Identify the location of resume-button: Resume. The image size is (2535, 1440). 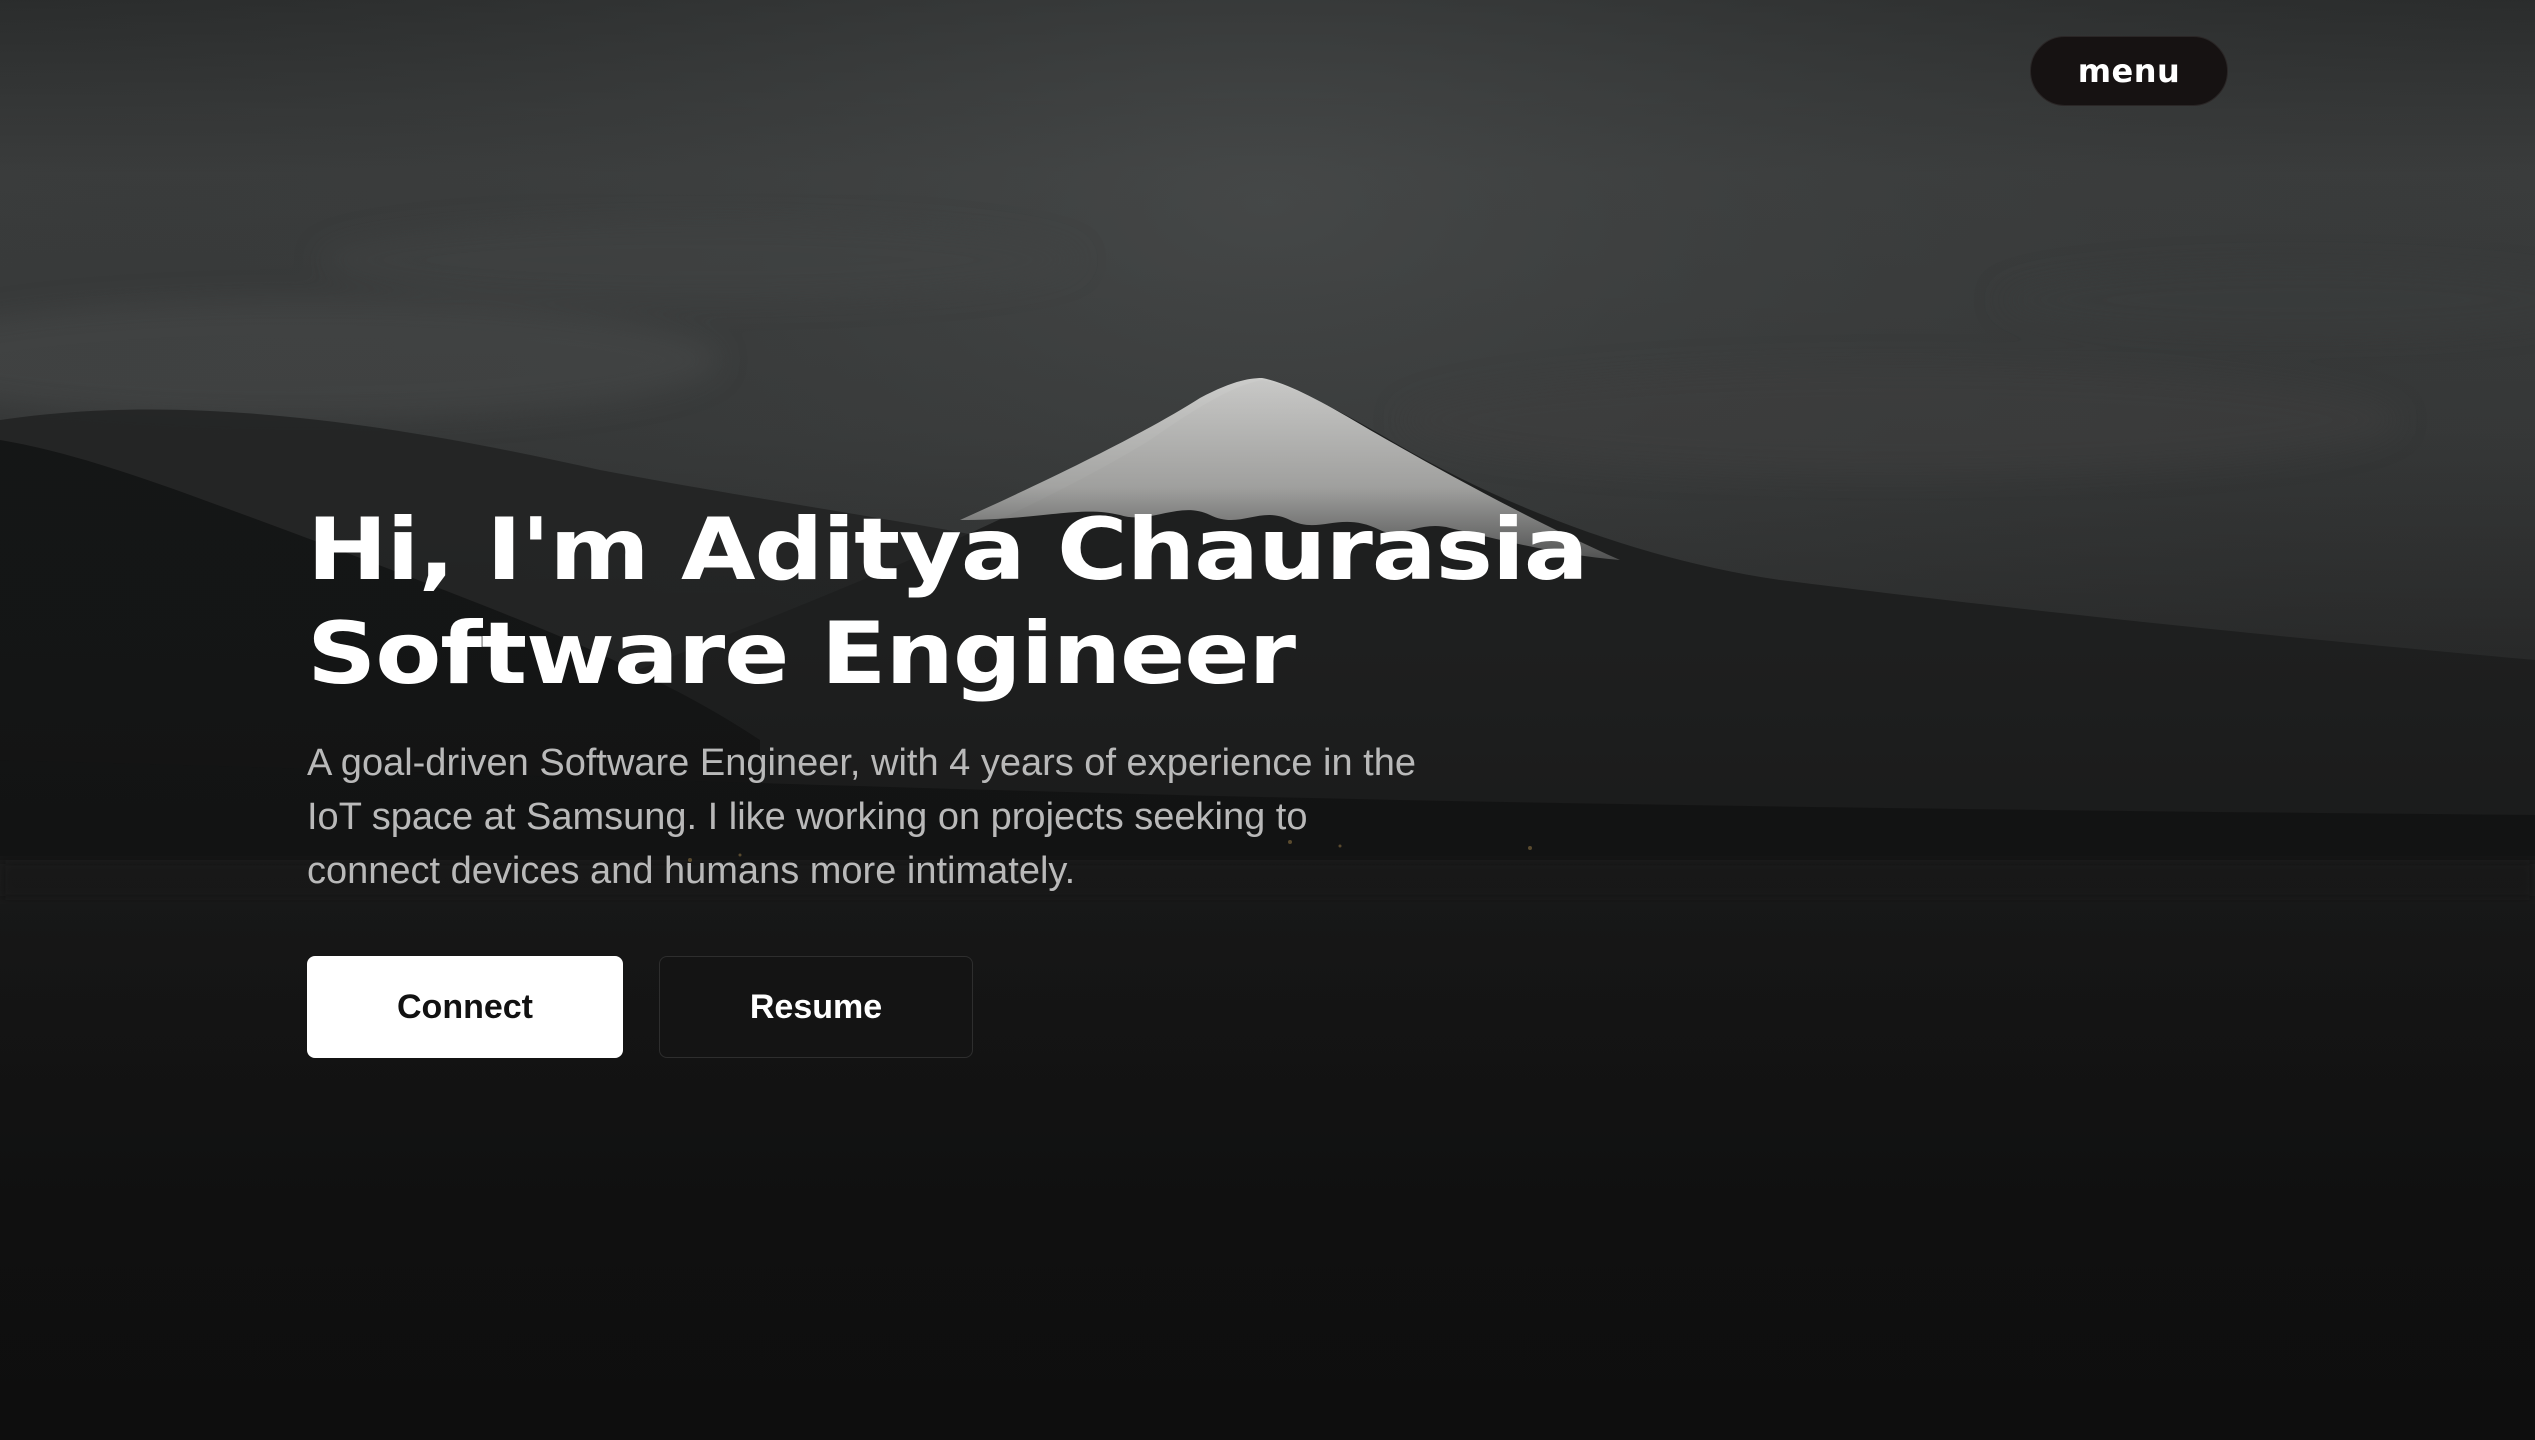
(816, 1007).